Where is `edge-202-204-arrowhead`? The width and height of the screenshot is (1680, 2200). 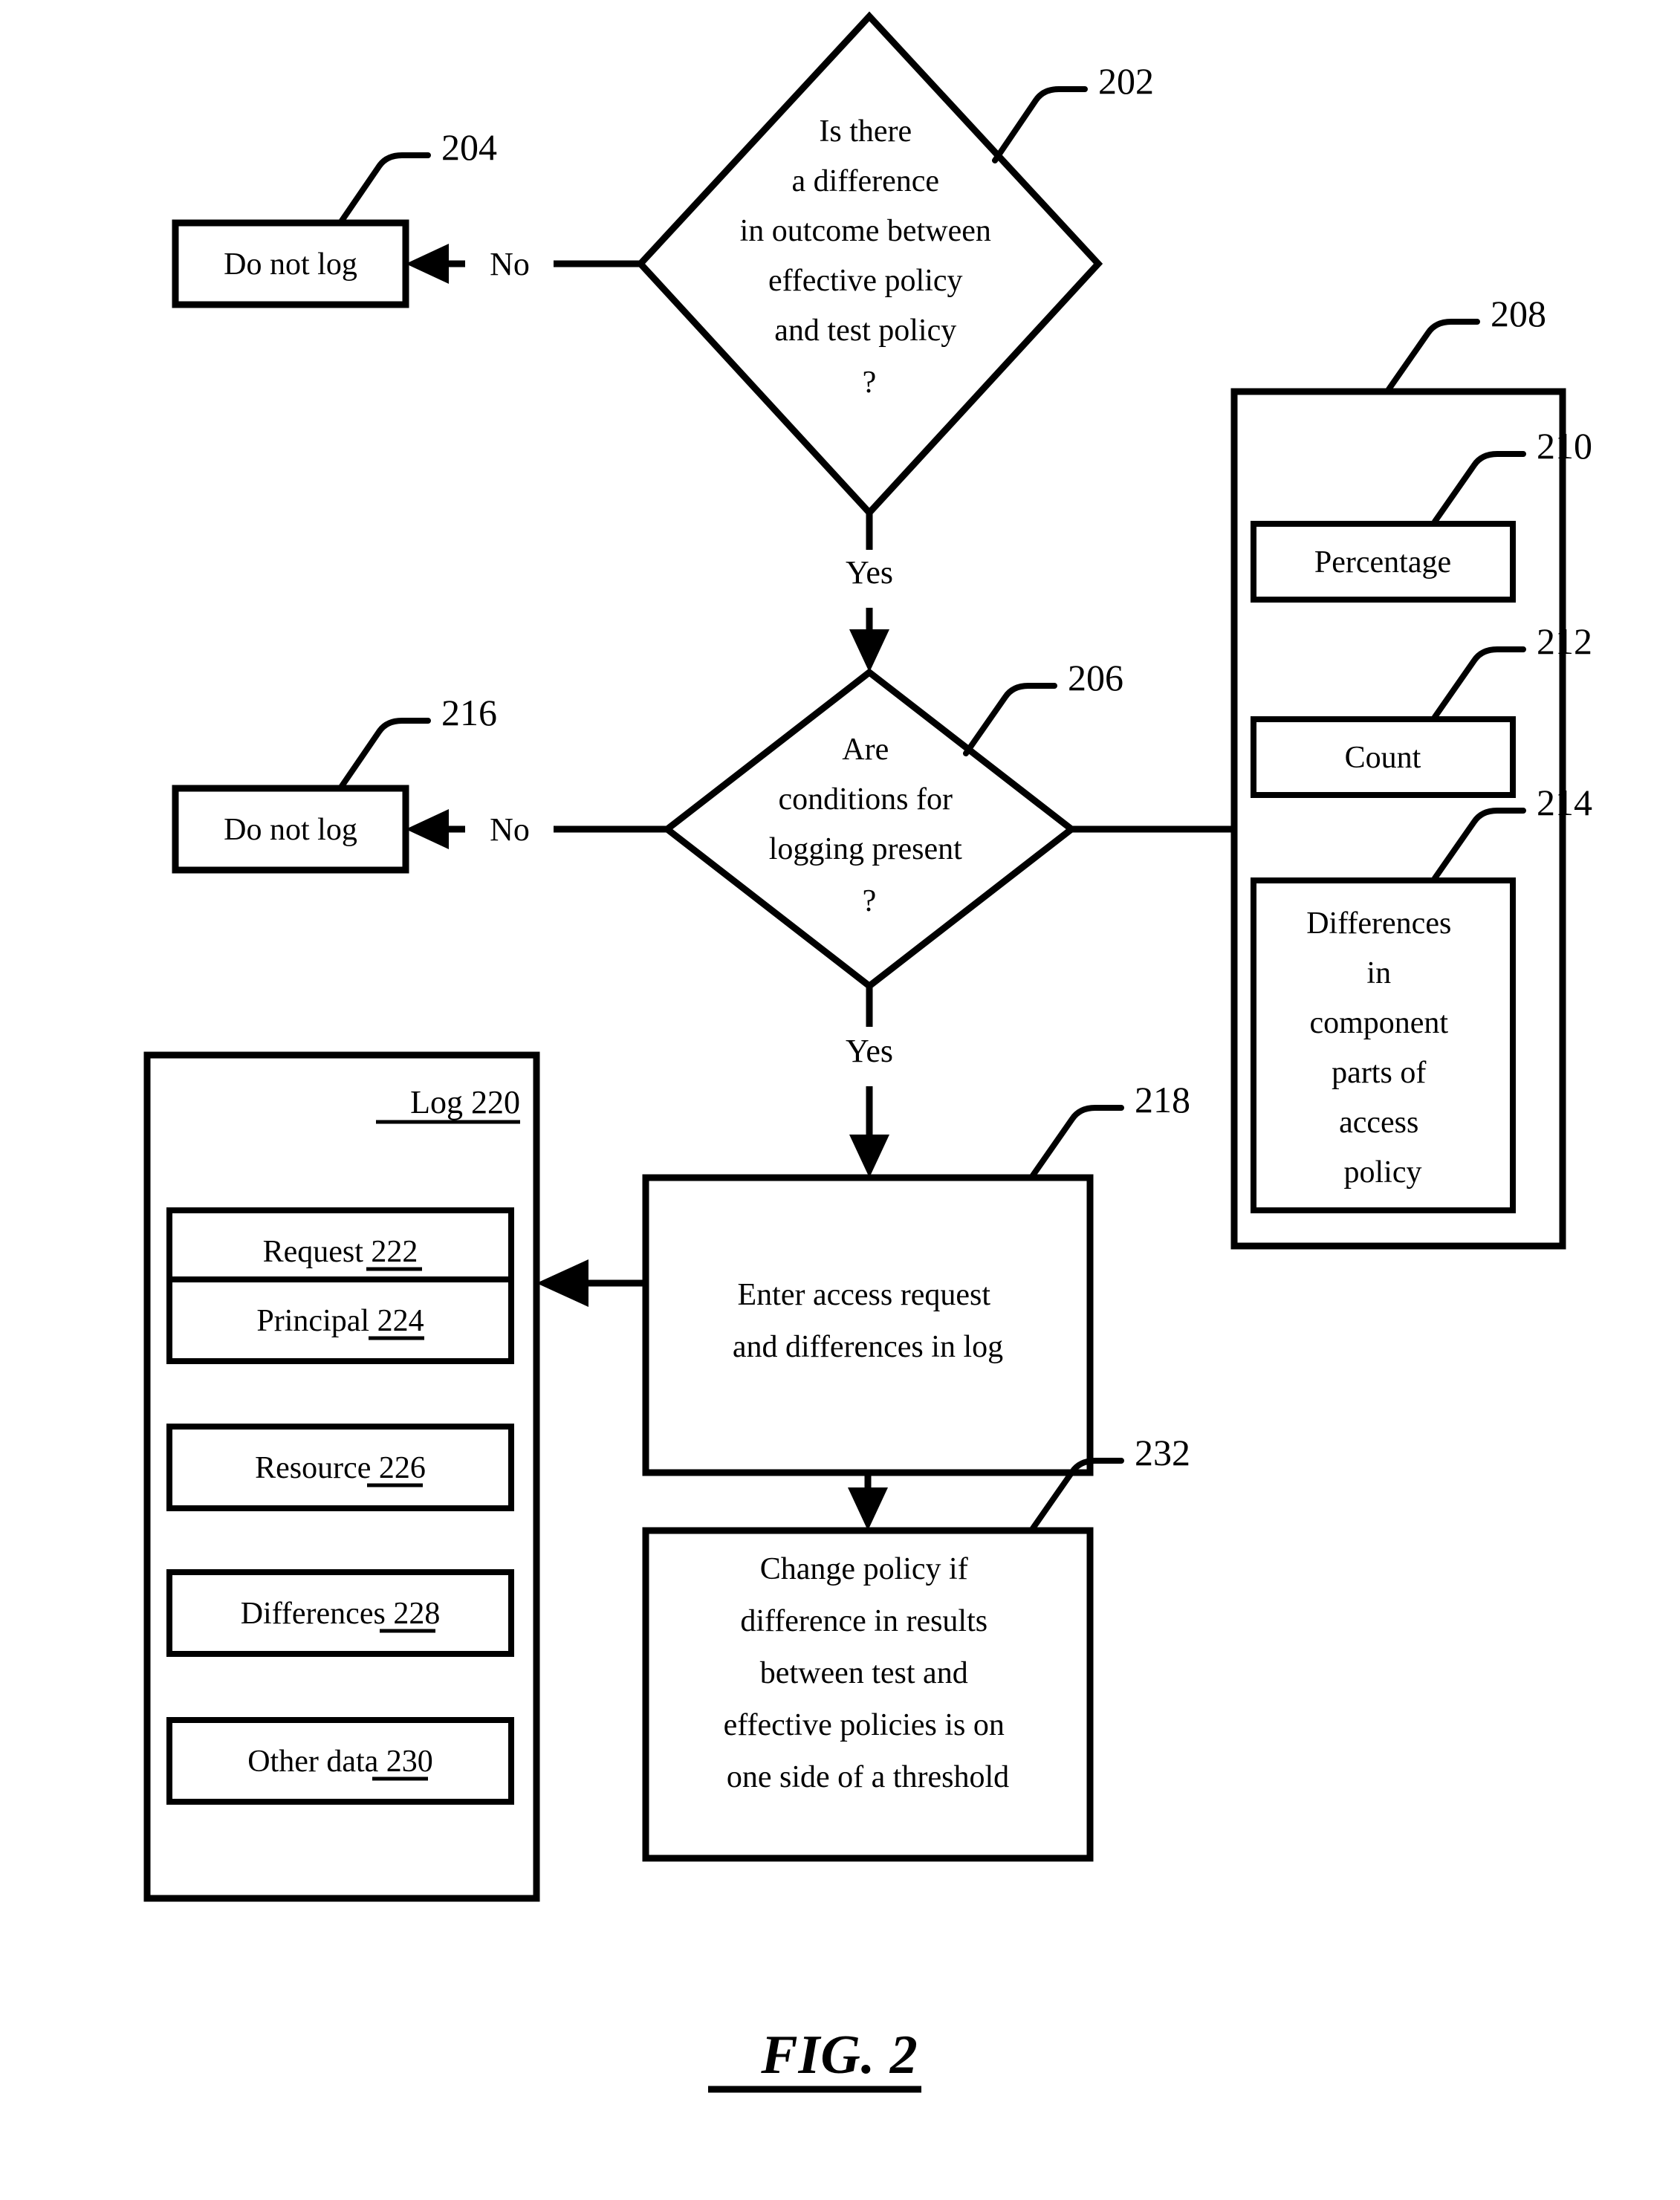
edge-202-204-arrowhead is located at coordinates (427, 264).